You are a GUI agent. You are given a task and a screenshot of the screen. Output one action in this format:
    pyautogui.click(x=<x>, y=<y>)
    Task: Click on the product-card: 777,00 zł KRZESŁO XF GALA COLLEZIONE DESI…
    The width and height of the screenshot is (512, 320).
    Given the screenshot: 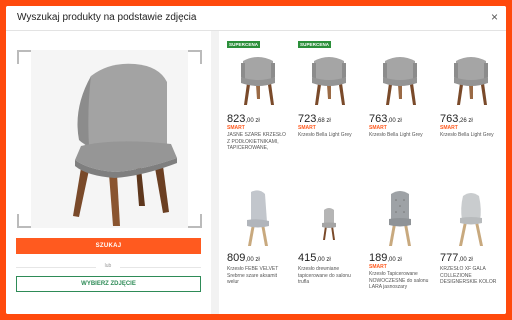 What is the action you would take?
    pyautogui.click(x=471, y=247)
    